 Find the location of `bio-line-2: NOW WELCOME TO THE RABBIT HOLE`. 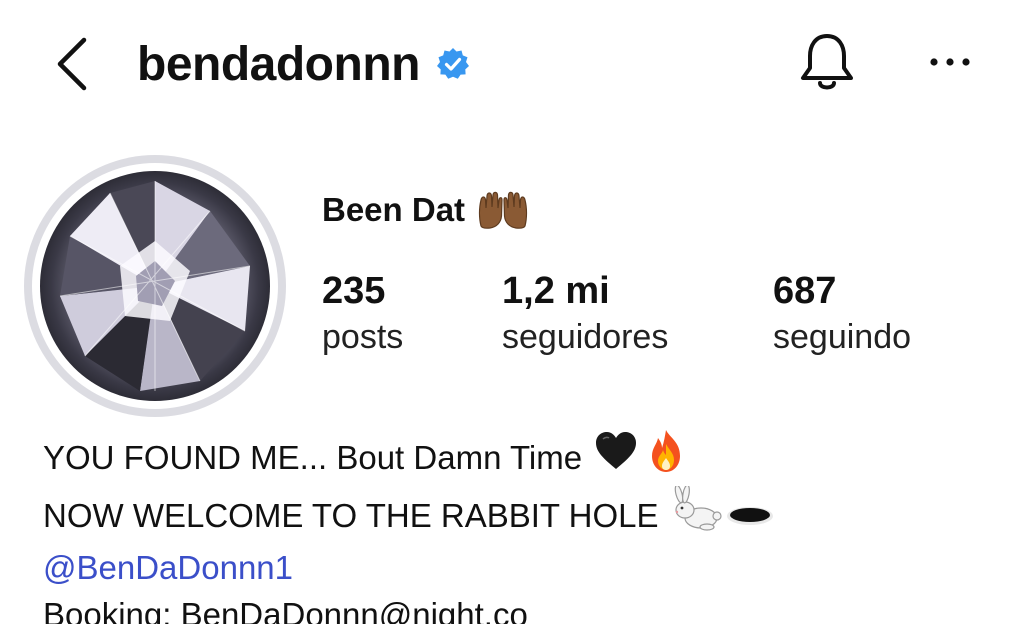

bio-line-2: NOW WELCOME TO THE RABBIT HOLE is located at coordinates (523, 514).